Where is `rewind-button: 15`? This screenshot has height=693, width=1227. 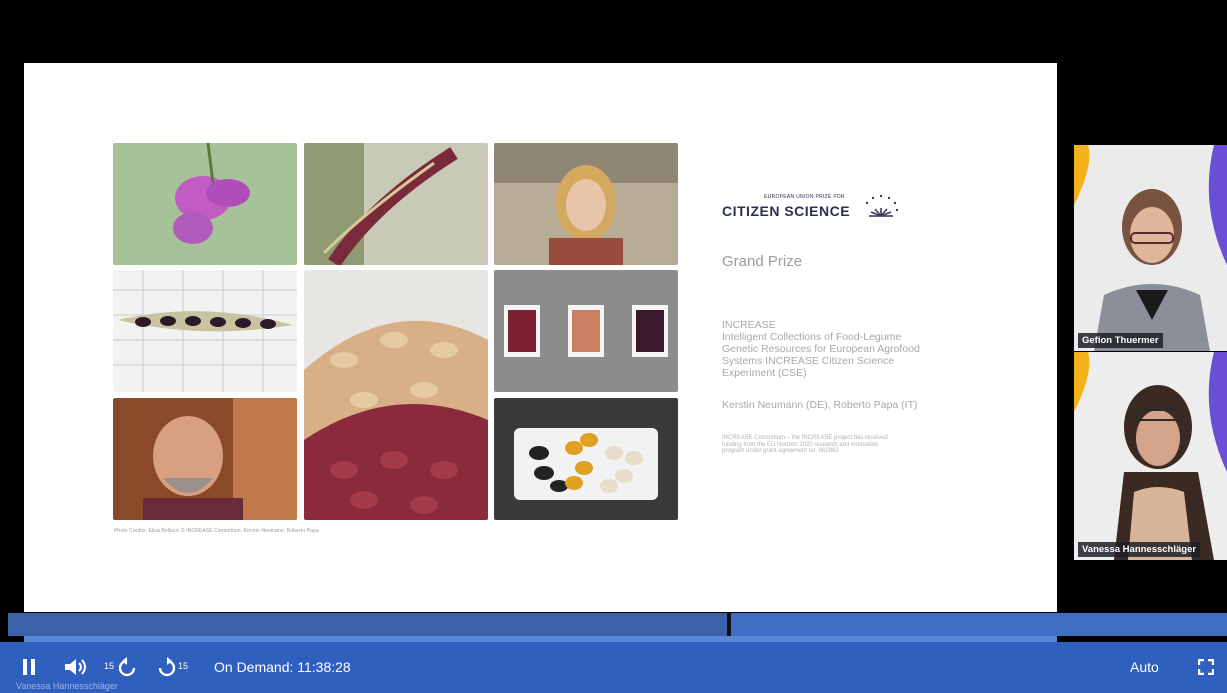 rewind-button: 15 is located at coordinates (121, 667).